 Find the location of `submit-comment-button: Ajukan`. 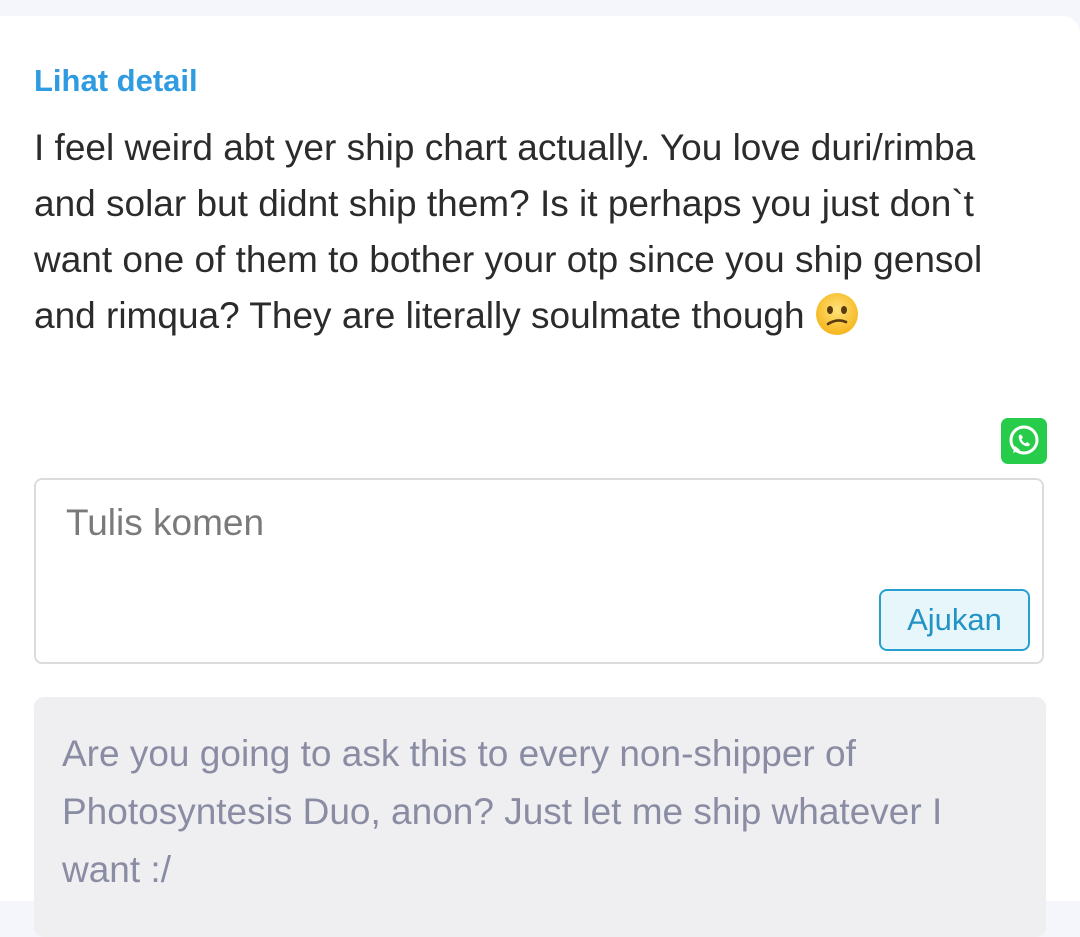

submit-comment-button: Ajukan is located at coordinates (954, 620).